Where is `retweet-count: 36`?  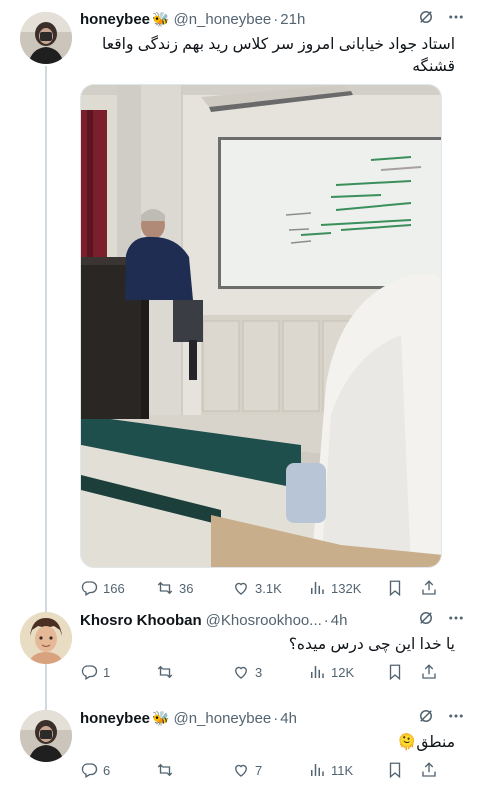
retweet-count: 36 is located at coordinates (186, 588).